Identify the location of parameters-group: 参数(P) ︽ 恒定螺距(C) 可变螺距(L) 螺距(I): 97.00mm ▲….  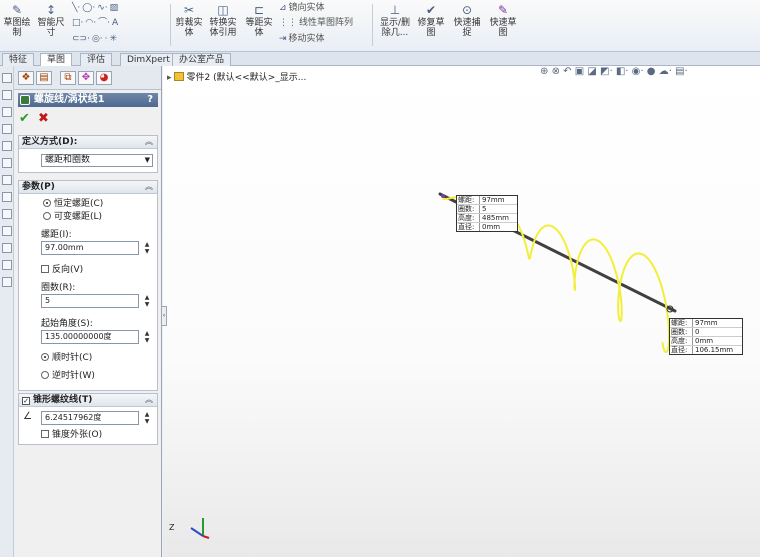
(88, 285).